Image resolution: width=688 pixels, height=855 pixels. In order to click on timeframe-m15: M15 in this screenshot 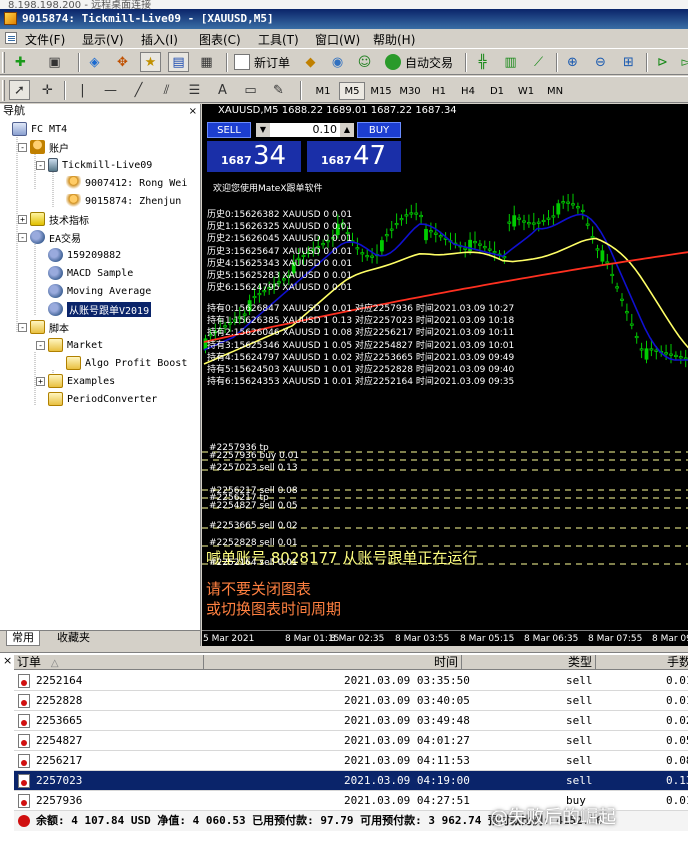, I will do `click(381, 91)`.